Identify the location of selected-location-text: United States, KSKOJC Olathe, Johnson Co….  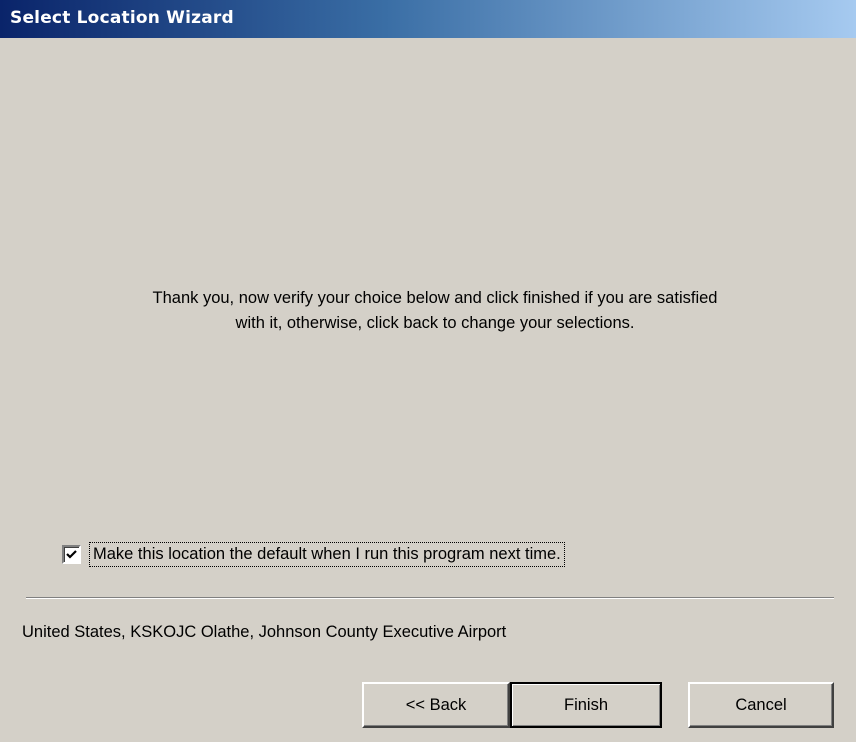
(264, 632).